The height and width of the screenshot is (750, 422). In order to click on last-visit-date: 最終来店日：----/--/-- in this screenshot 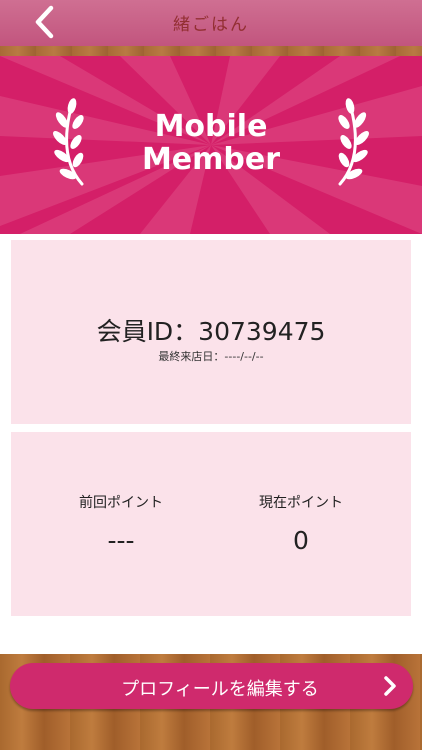, I will do `click(211, 356)`.